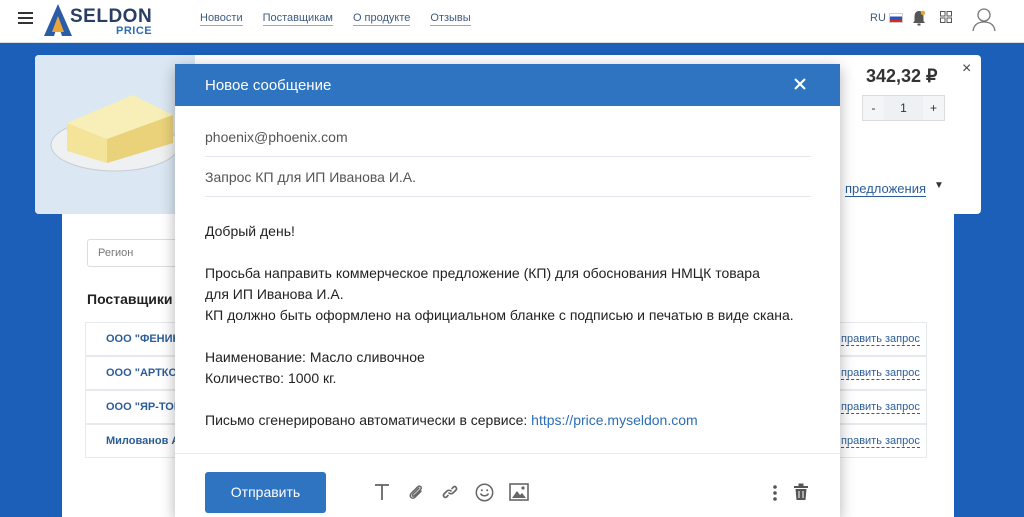 The width and height of the screenshot is (1024, 517). Describe the element at coordinates (933, 108) in the screenshot. I see `quantity-increase-button: +` at that location.